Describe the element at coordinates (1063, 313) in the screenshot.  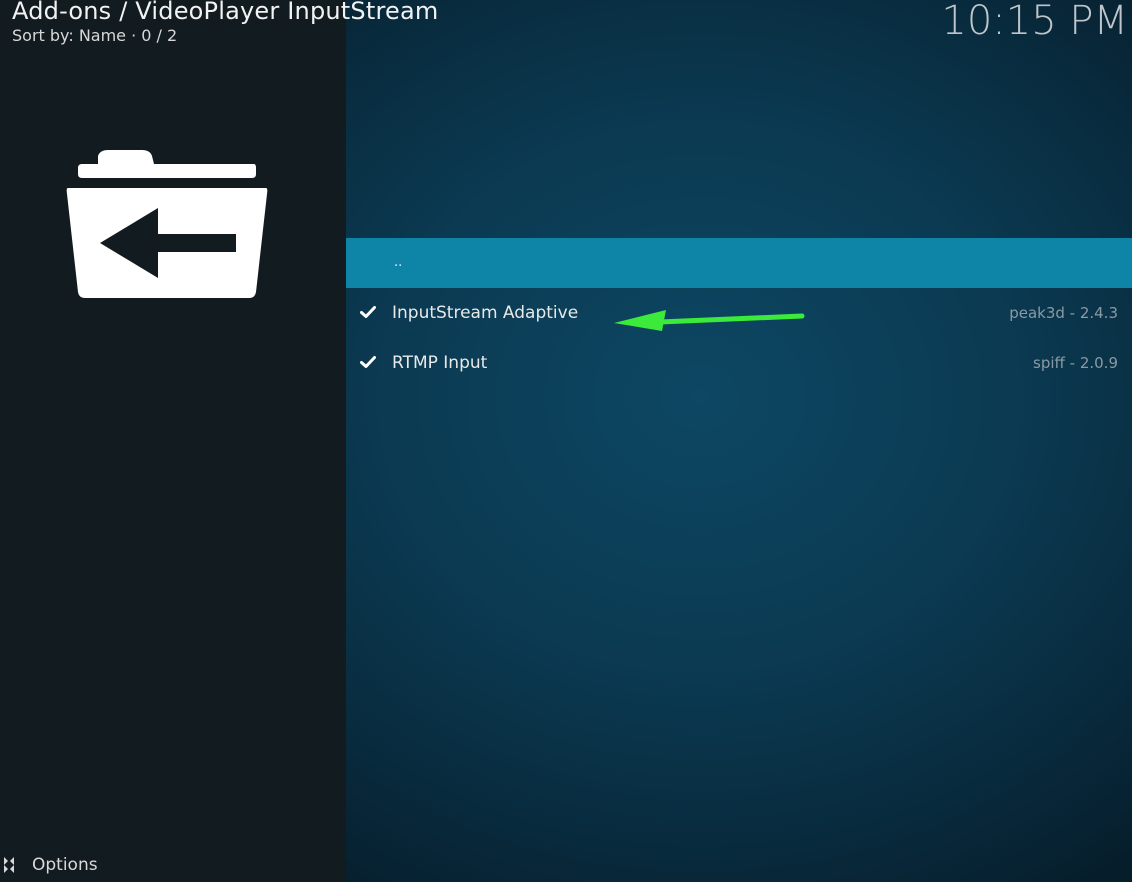
I see `list-item-version: peak3d - 2.4.3` at that location.